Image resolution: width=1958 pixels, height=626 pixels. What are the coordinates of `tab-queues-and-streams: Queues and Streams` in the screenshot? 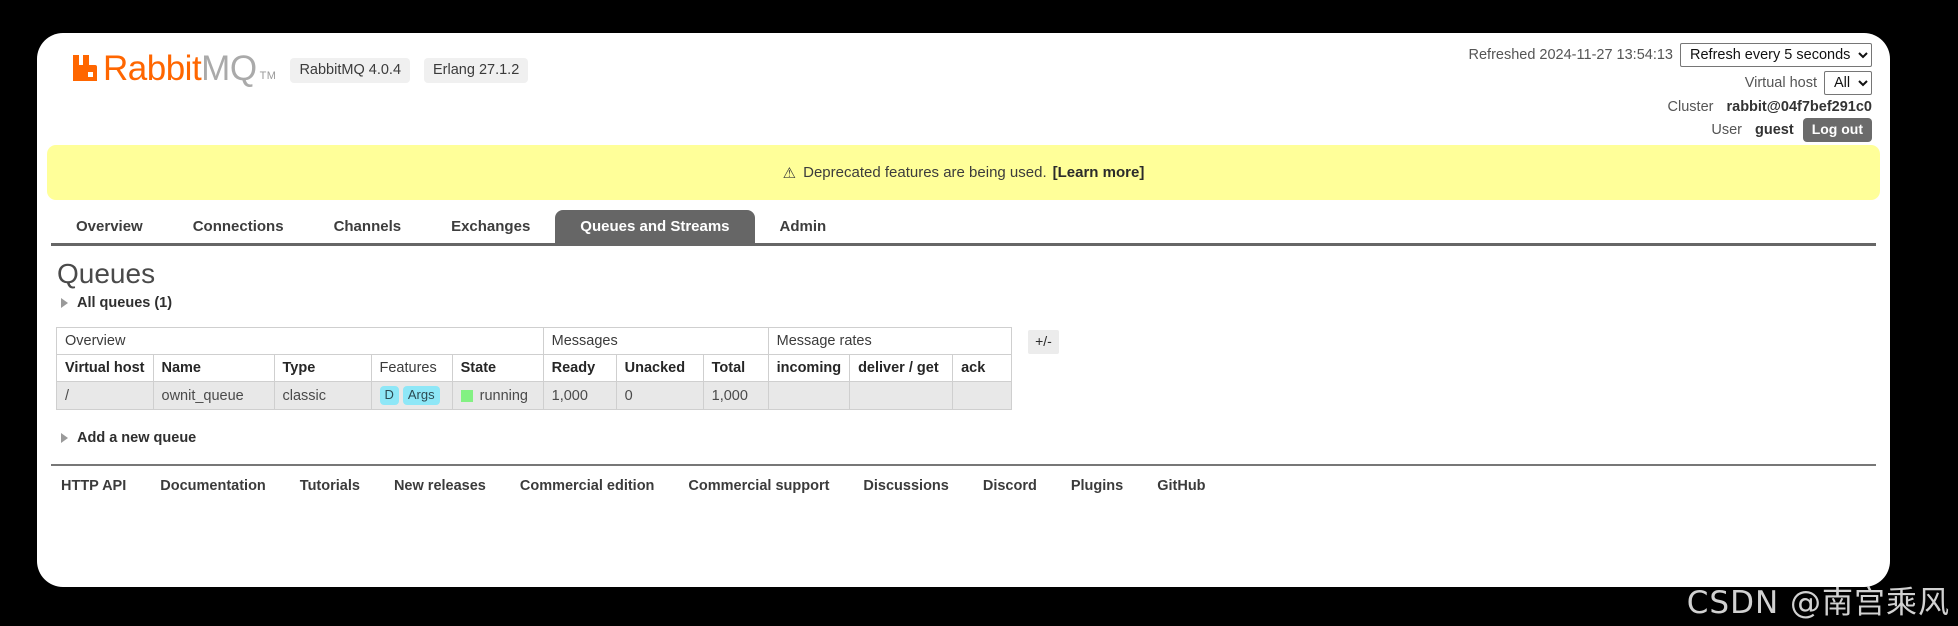 It's located at (655, 226).